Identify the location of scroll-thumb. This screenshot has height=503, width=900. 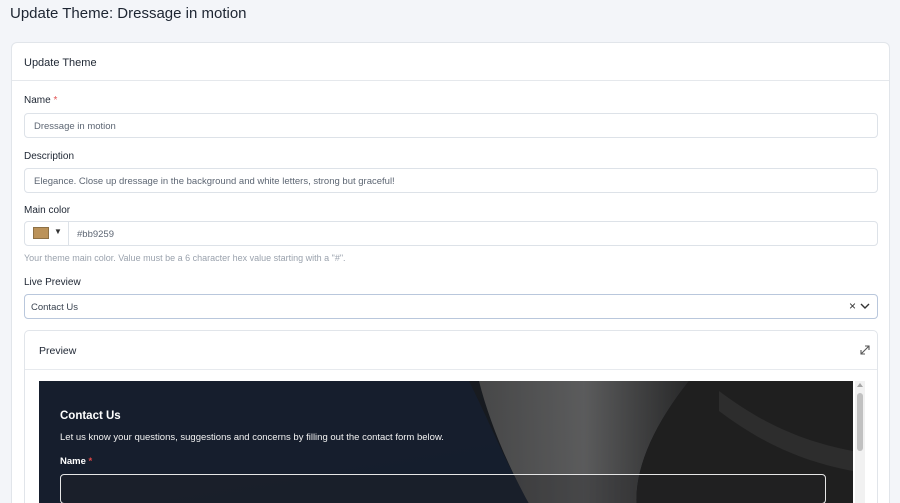
(860, 422).